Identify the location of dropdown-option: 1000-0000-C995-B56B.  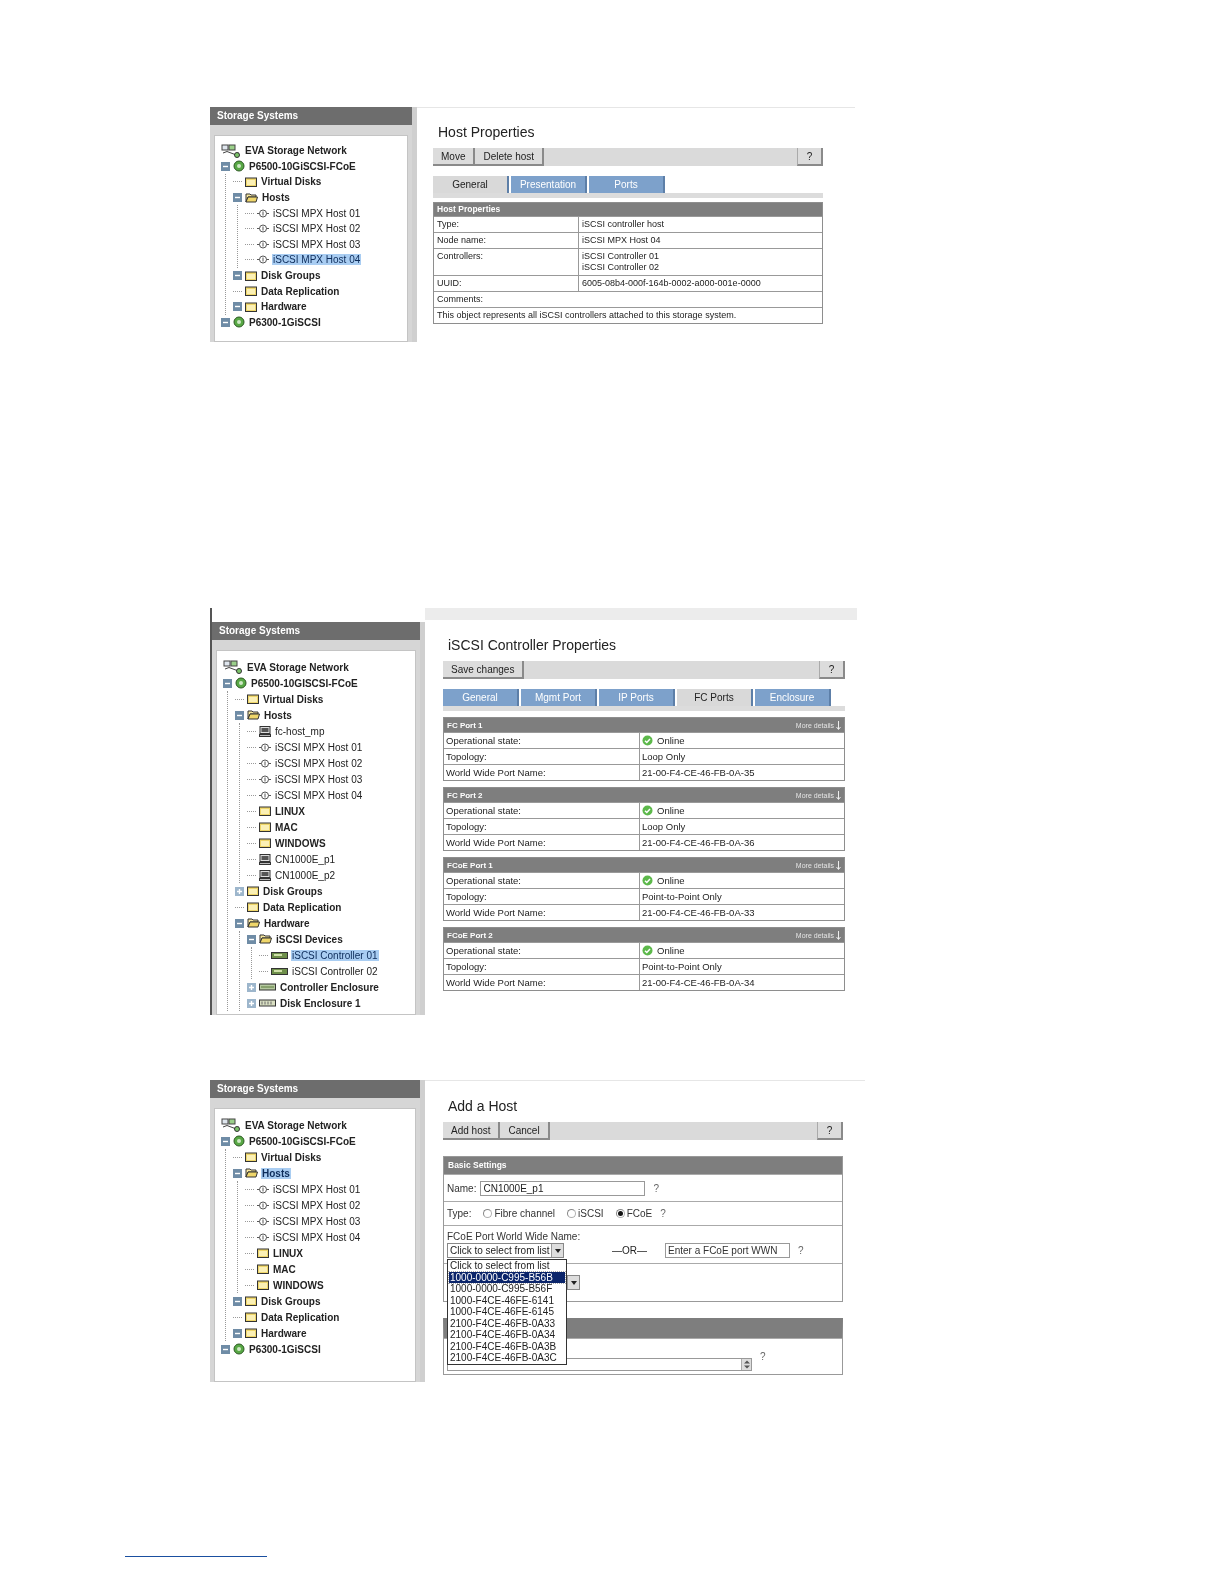
(507, 1277).